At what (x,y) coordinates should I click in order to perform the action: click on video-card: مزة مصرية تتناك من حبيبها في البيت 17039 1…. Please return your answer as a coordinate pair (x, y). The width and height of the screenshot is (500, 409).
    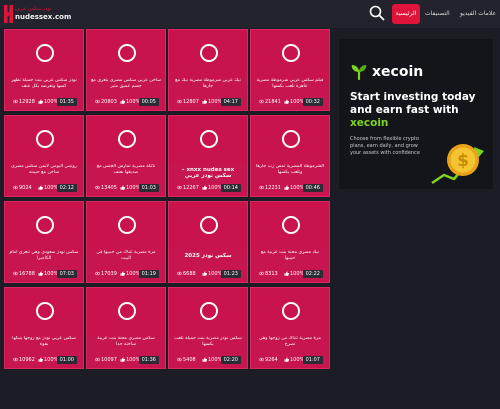
    Looking at the image, I should click on (126, 242).